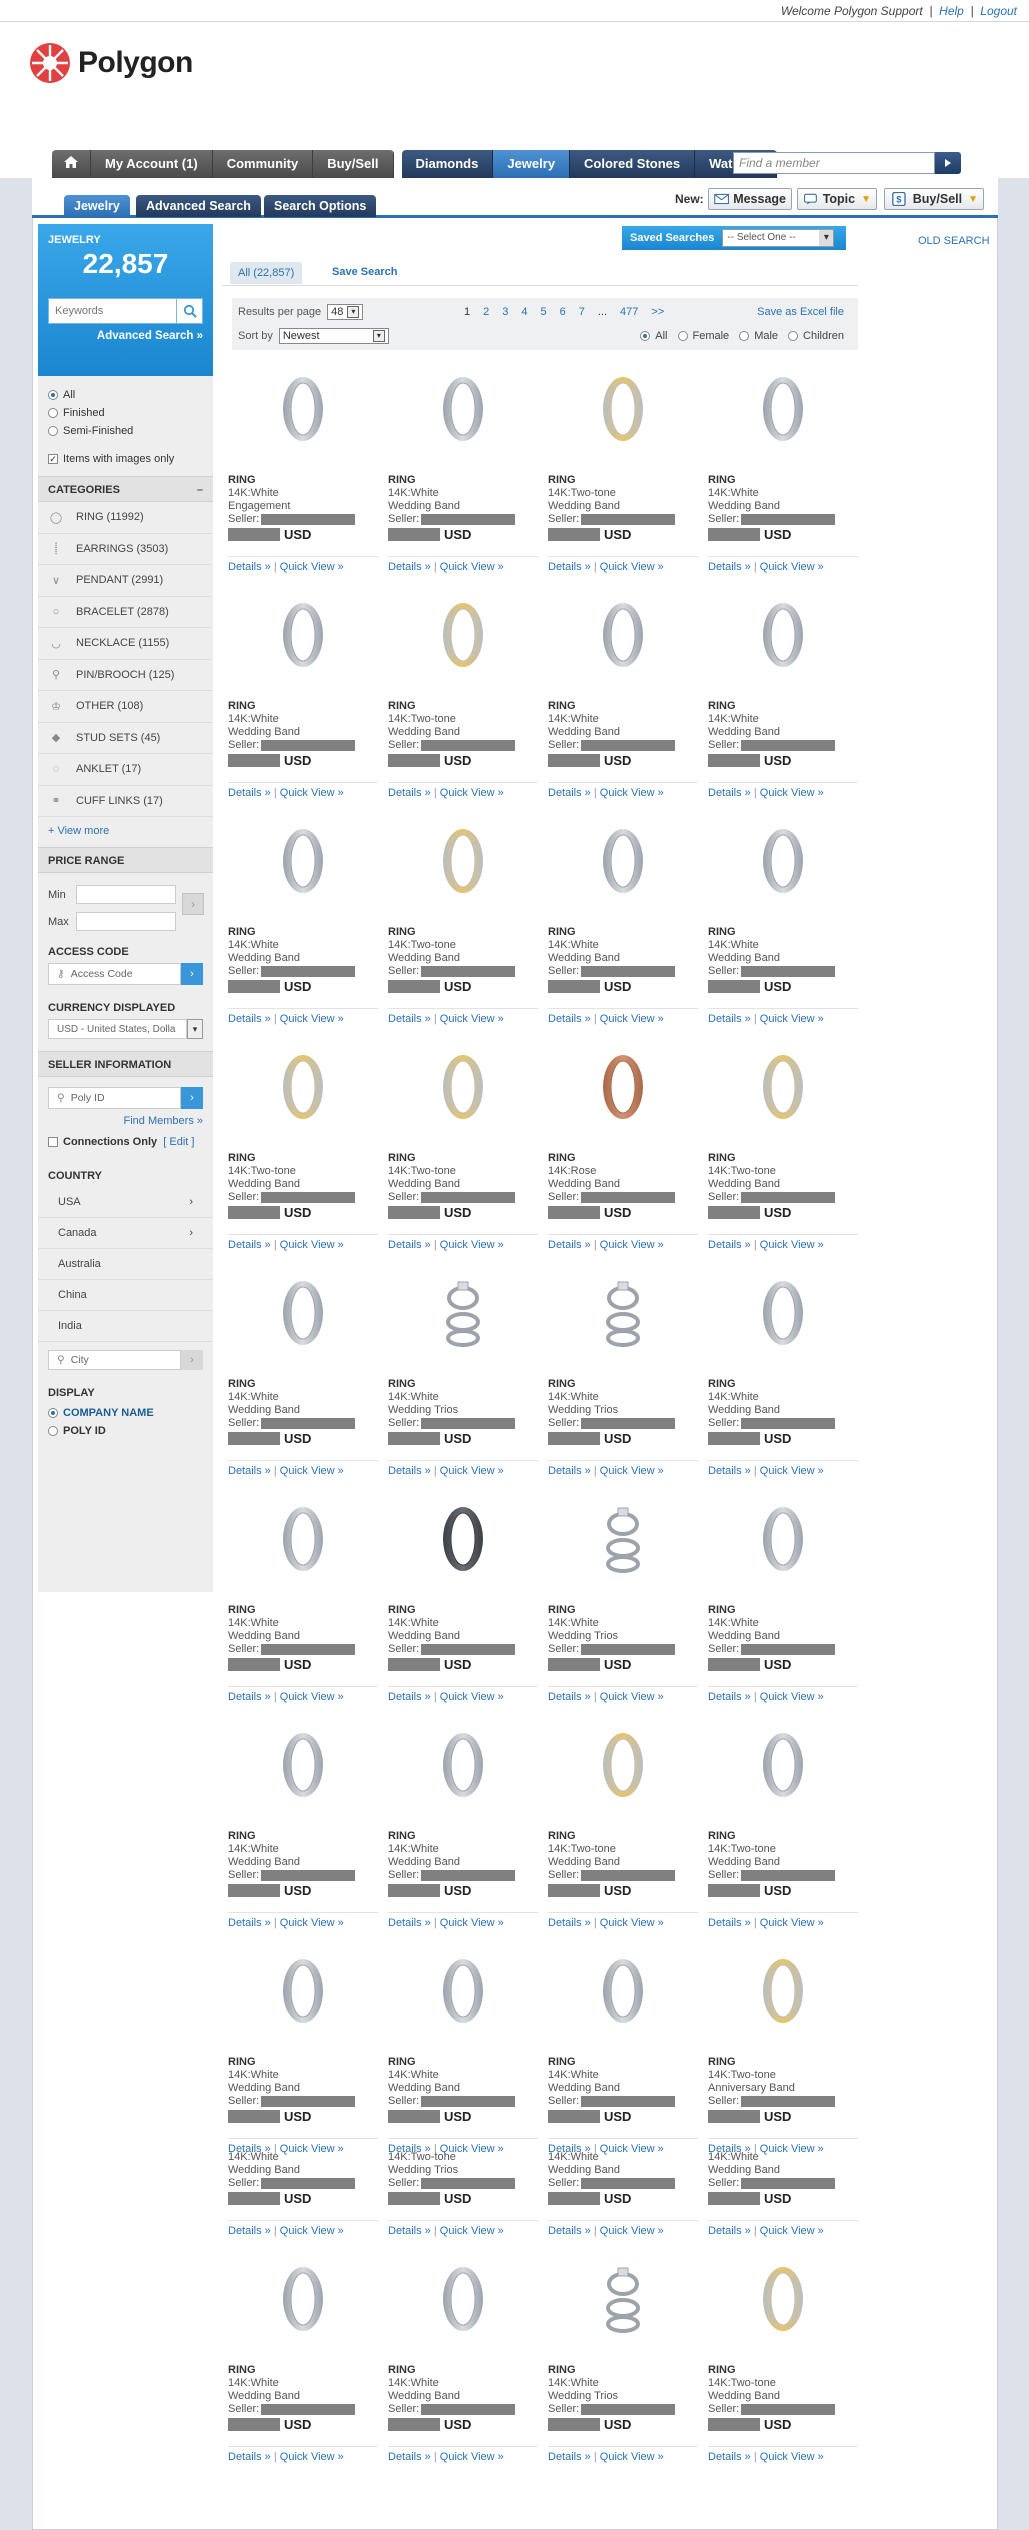 This screenshot has width=1029, height=2530. What do you see at coordinates (125, 770) in the screenshot?
I see `category-anklet: ◌ ANKLET (17)` at bounding box center [125, 770].